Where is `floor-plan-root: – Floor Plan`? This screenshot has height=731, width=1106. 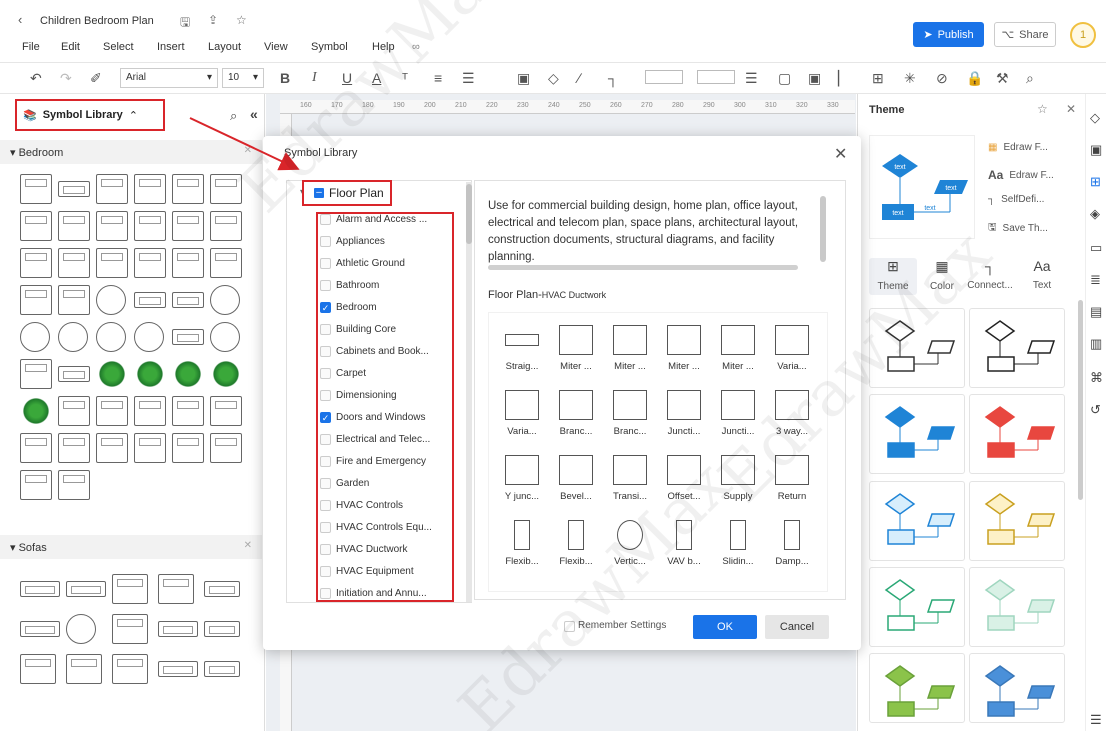 floor-plan-root: – Floor Plan is located at coordinates (347, 193).